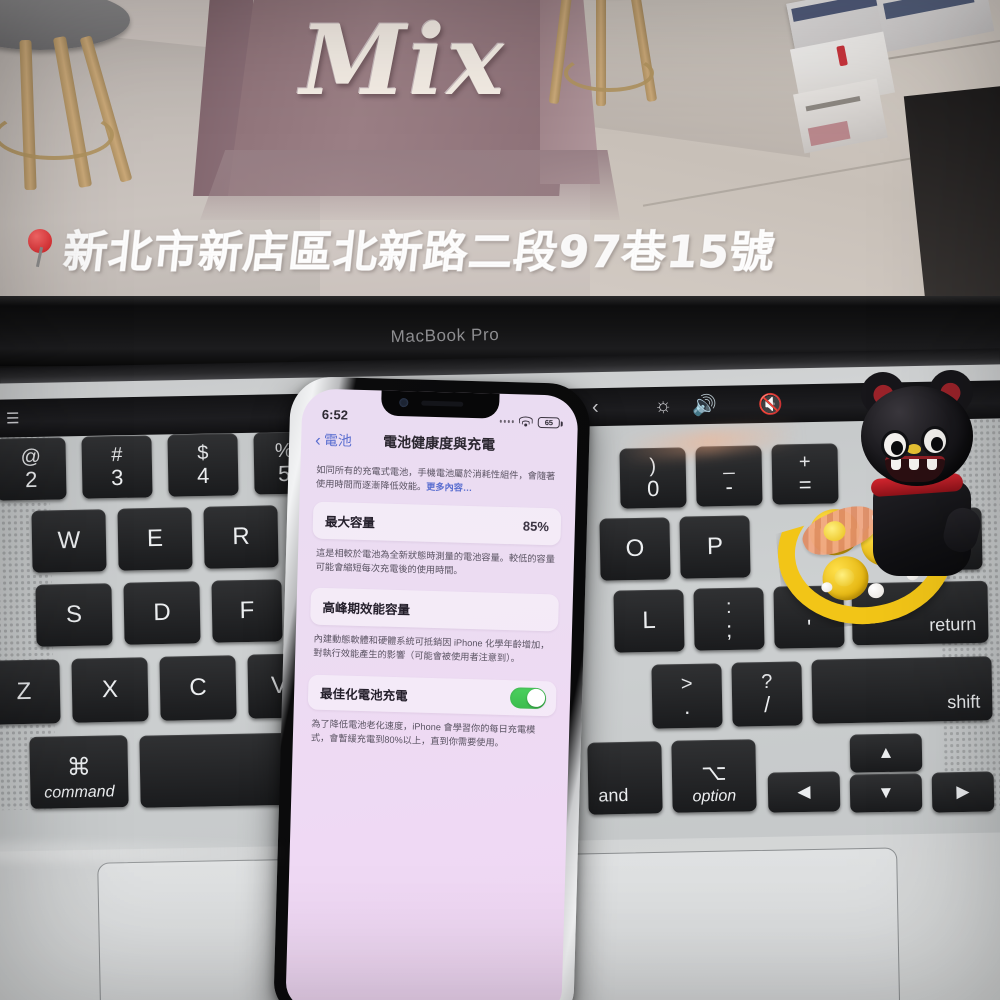 This screenshot has height=1000, width=1000. What do you see at coordinates (338, 440) in the screenshot?
I see `back-button-label: 電池` at bounding box center [338, 440].